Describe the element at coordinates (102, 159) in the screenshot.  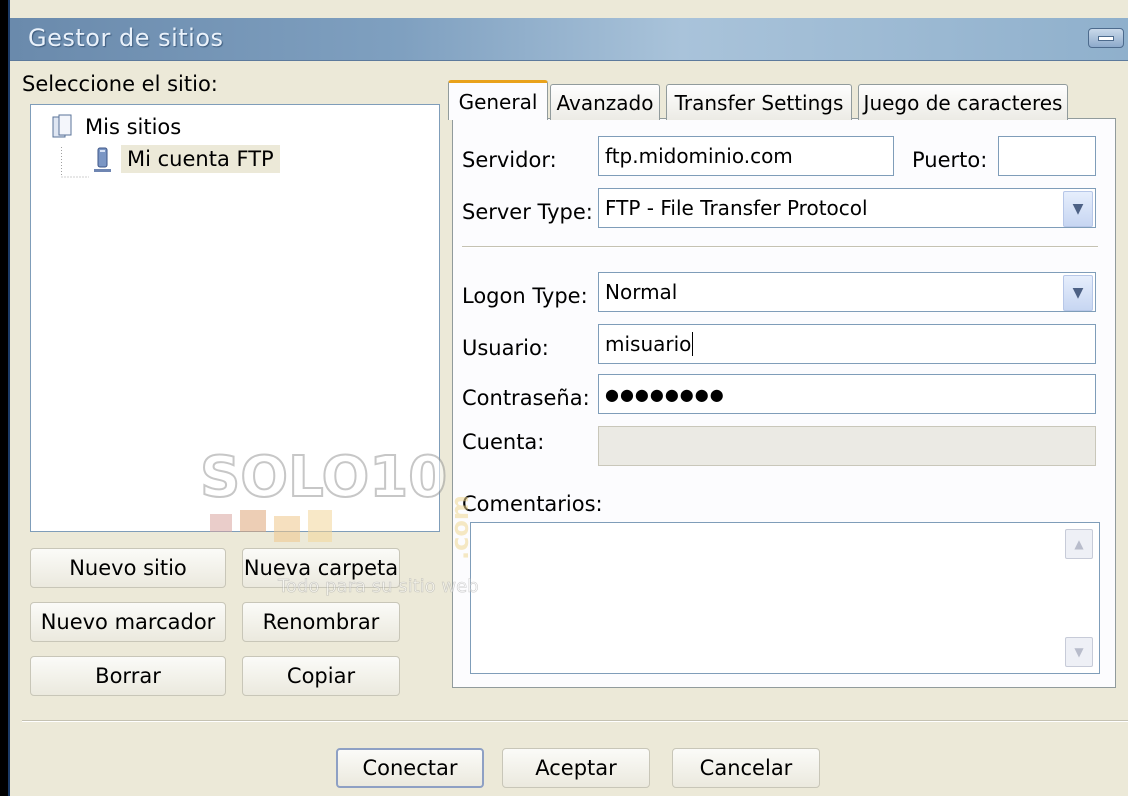
I see `server-icon` at that location.